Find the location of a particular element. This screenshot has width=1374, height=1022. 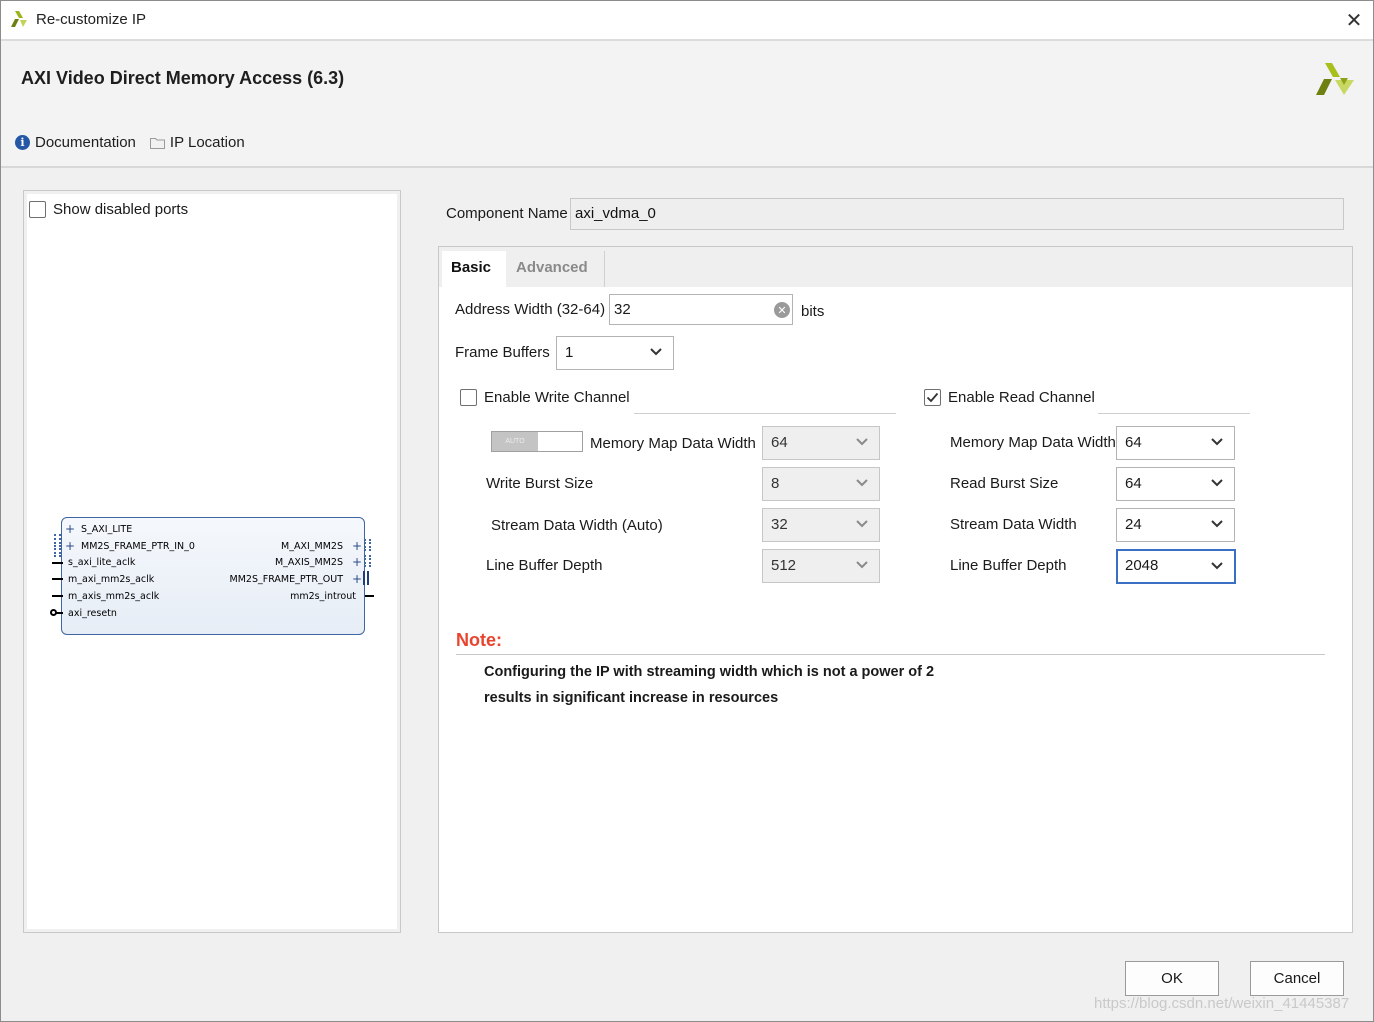

close-button: ✕ is located at coordinates (1354, 20).